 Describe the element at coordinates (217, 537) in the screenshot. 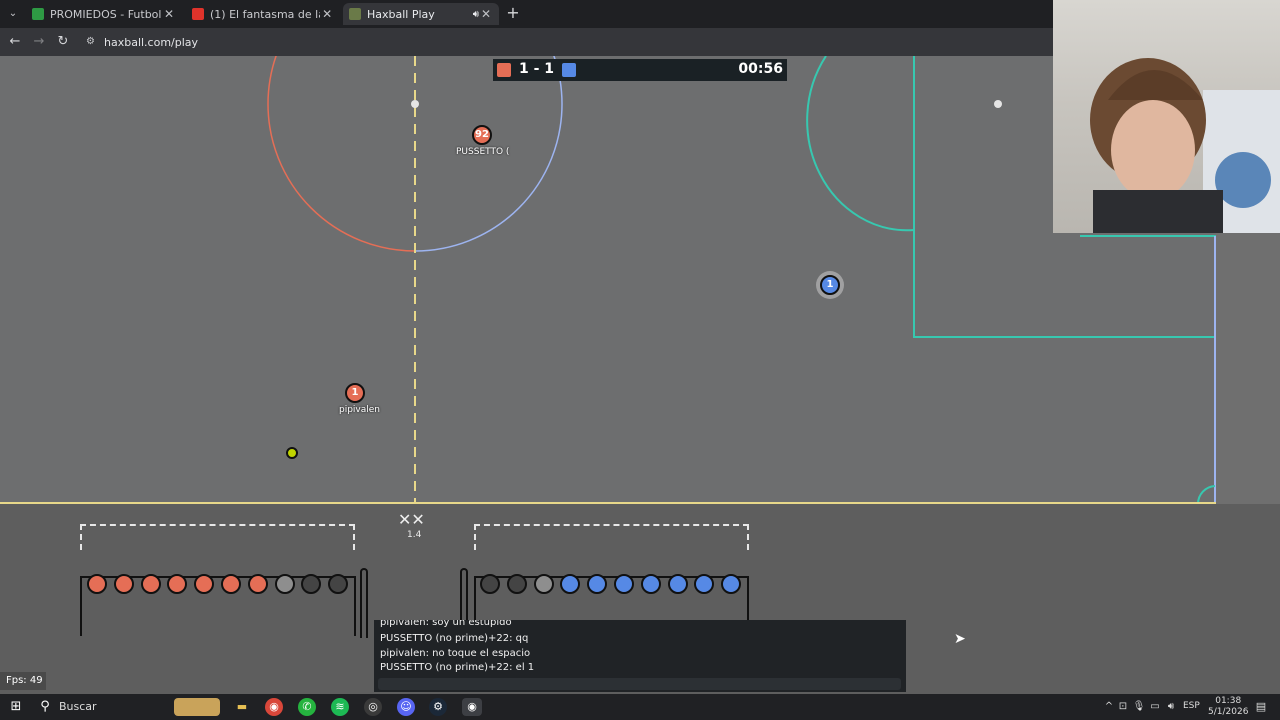

I see `red-bench-frame` at that location.